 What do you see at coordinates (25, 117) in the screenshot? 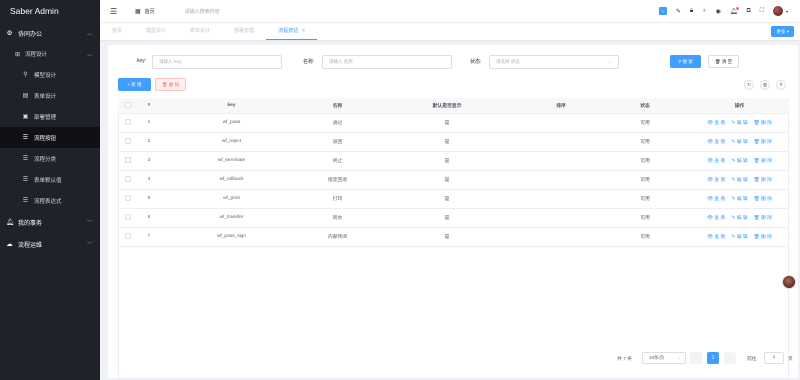
I see `deploy-icon: ▣` at bounding box center [25, 117].